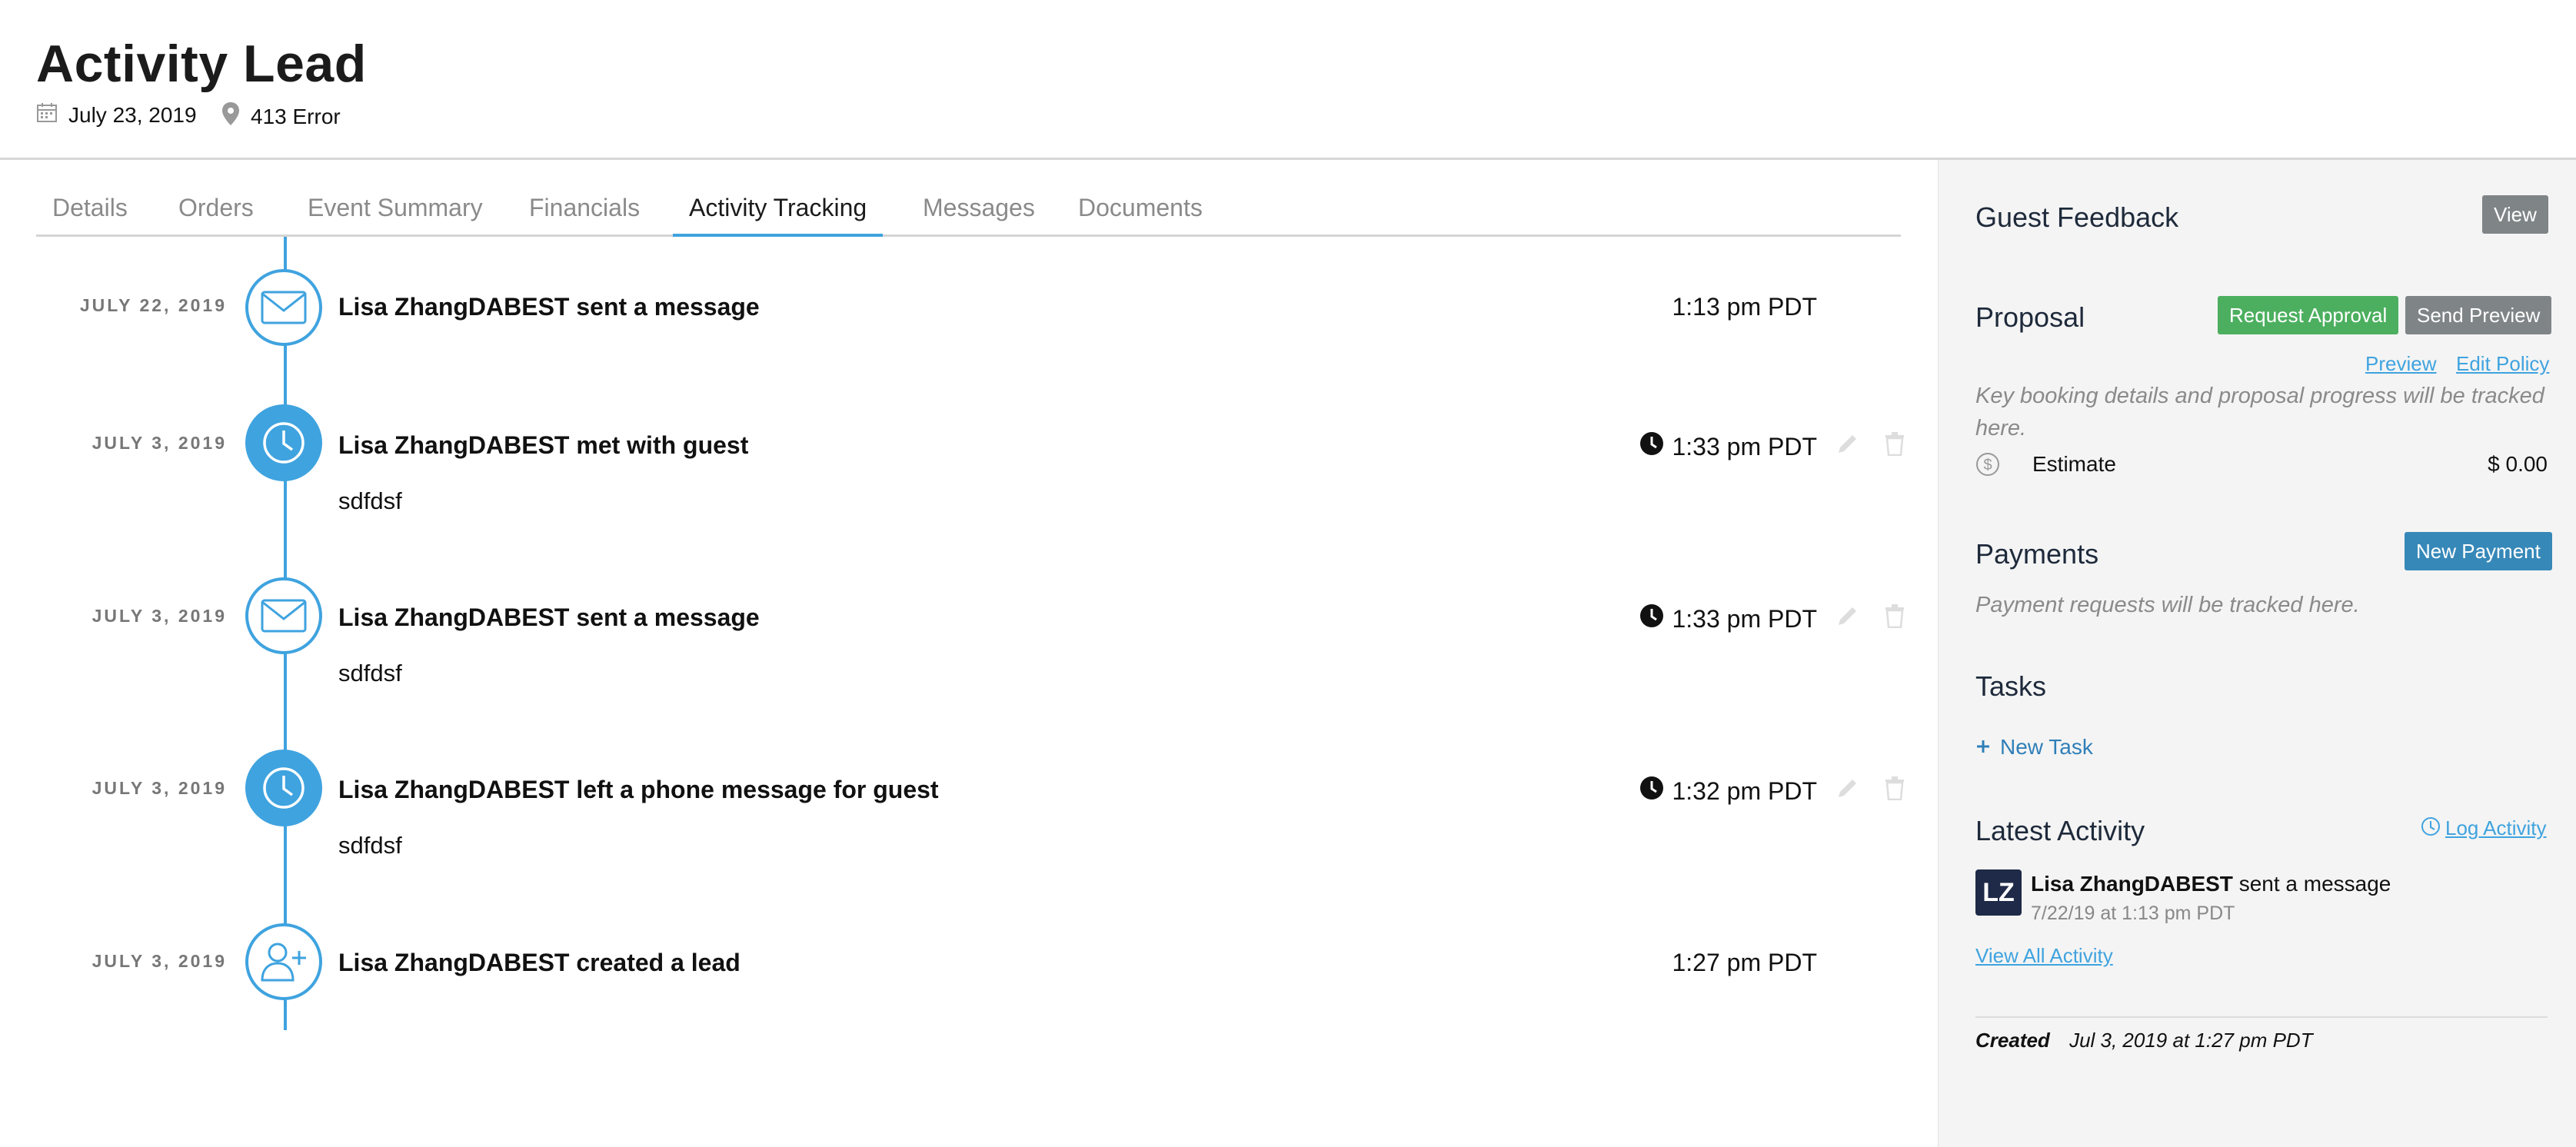  I want to click on tasks-title: Tasks, so click(2011, 686).